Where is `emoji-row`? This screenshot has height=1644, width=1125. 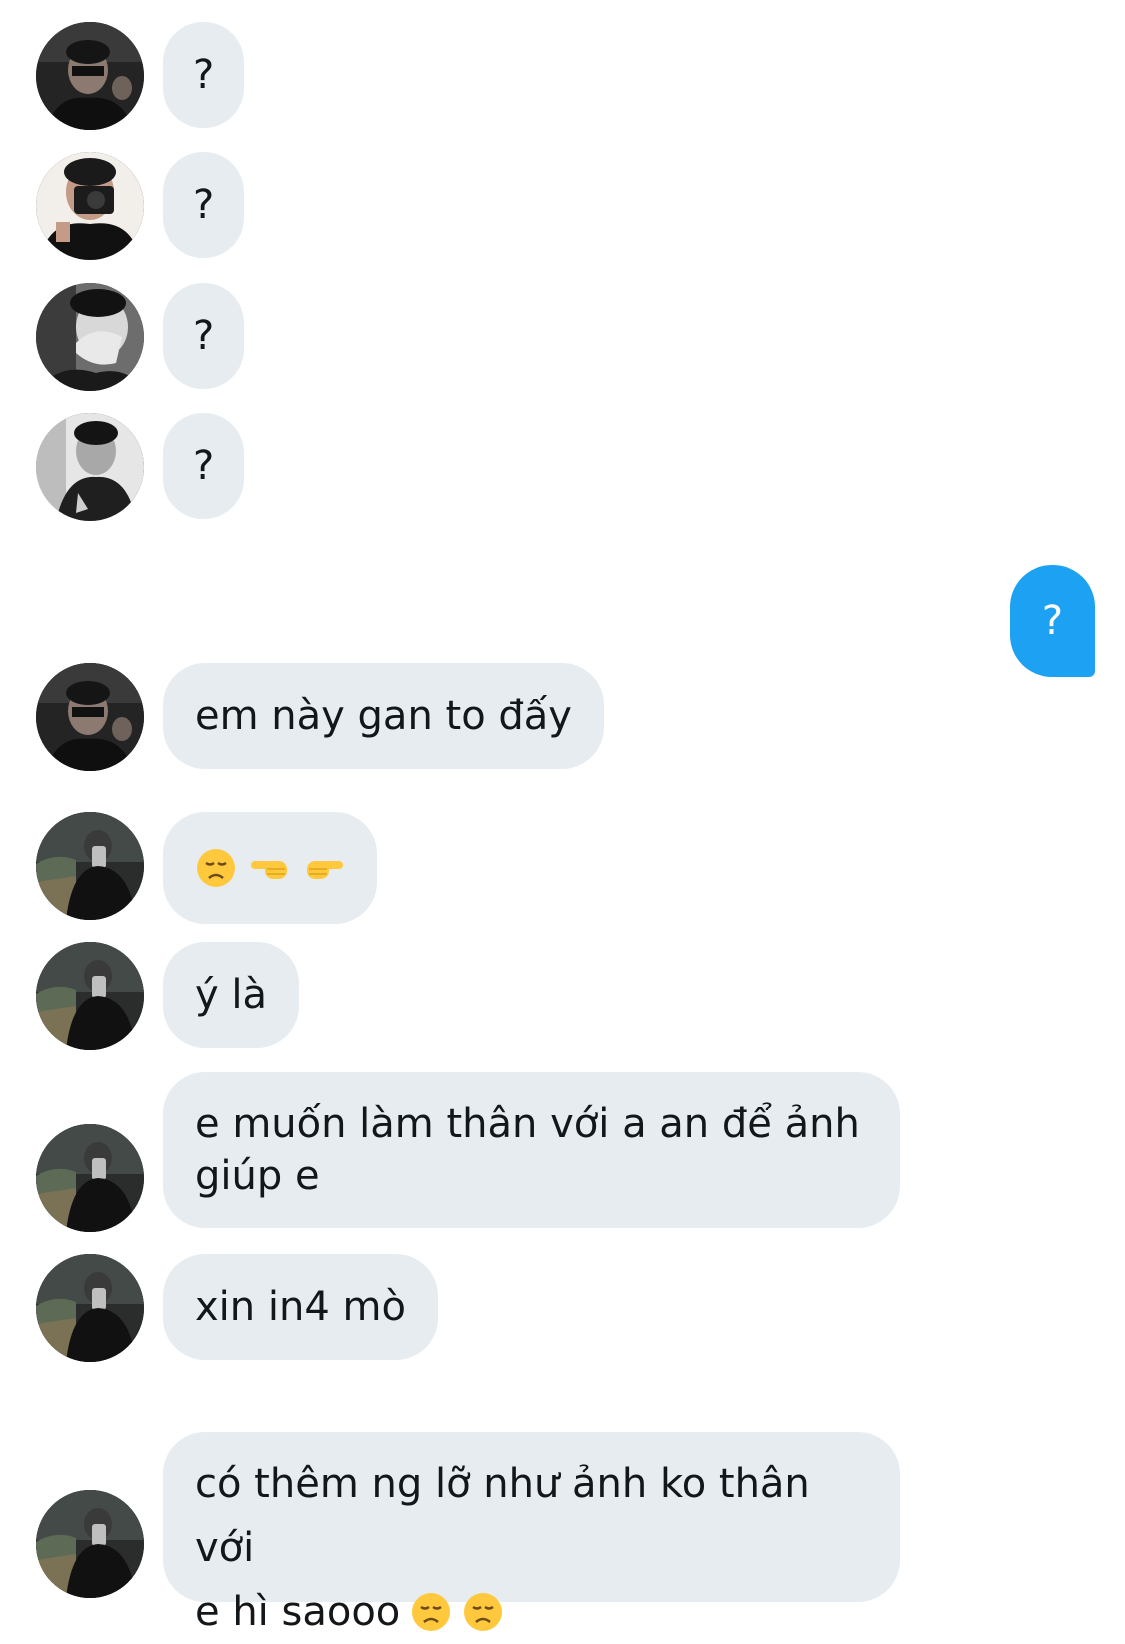
emoji-row is located at coordinates (270, 868).